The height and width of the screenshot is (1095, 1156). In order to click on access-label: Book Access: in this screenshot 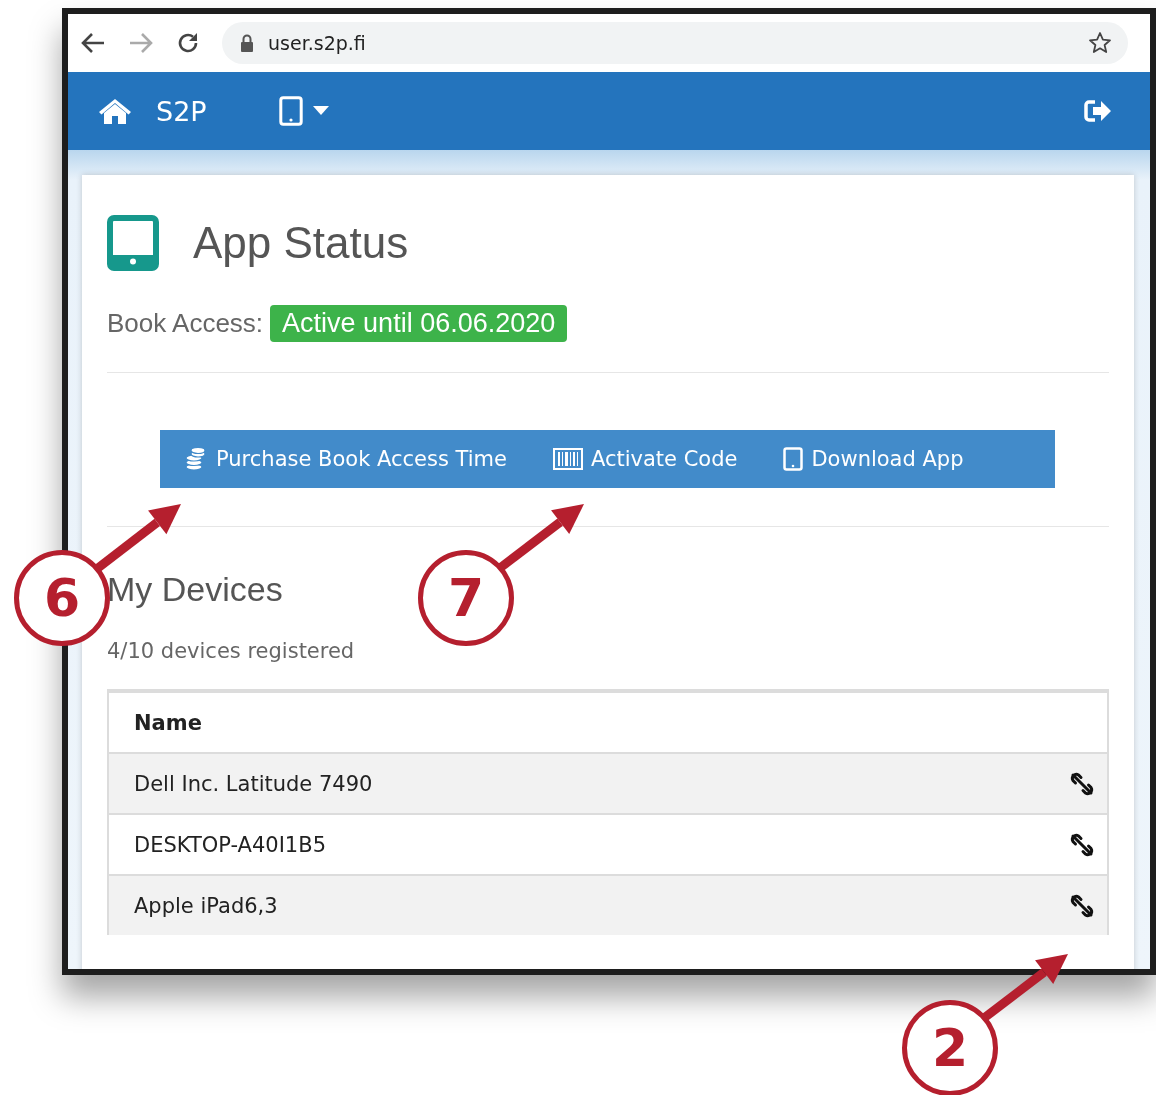, I will do `click(185, 323)`.